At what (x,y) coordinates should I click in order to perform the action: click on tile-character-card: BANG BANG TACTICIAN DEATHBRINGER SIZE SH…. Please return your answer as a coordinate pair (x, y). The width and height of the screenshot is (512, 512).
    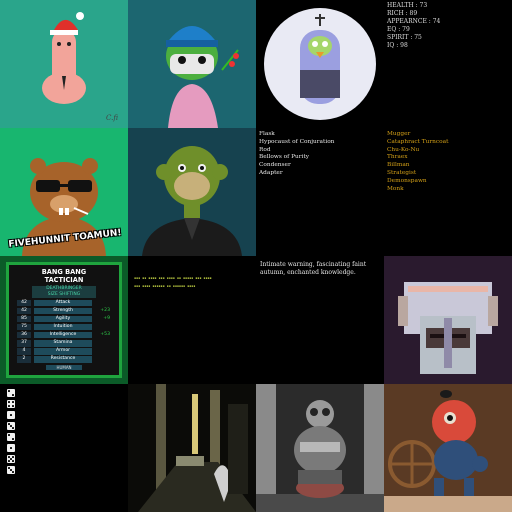
    Looking at the image, I should click on (64, 320).